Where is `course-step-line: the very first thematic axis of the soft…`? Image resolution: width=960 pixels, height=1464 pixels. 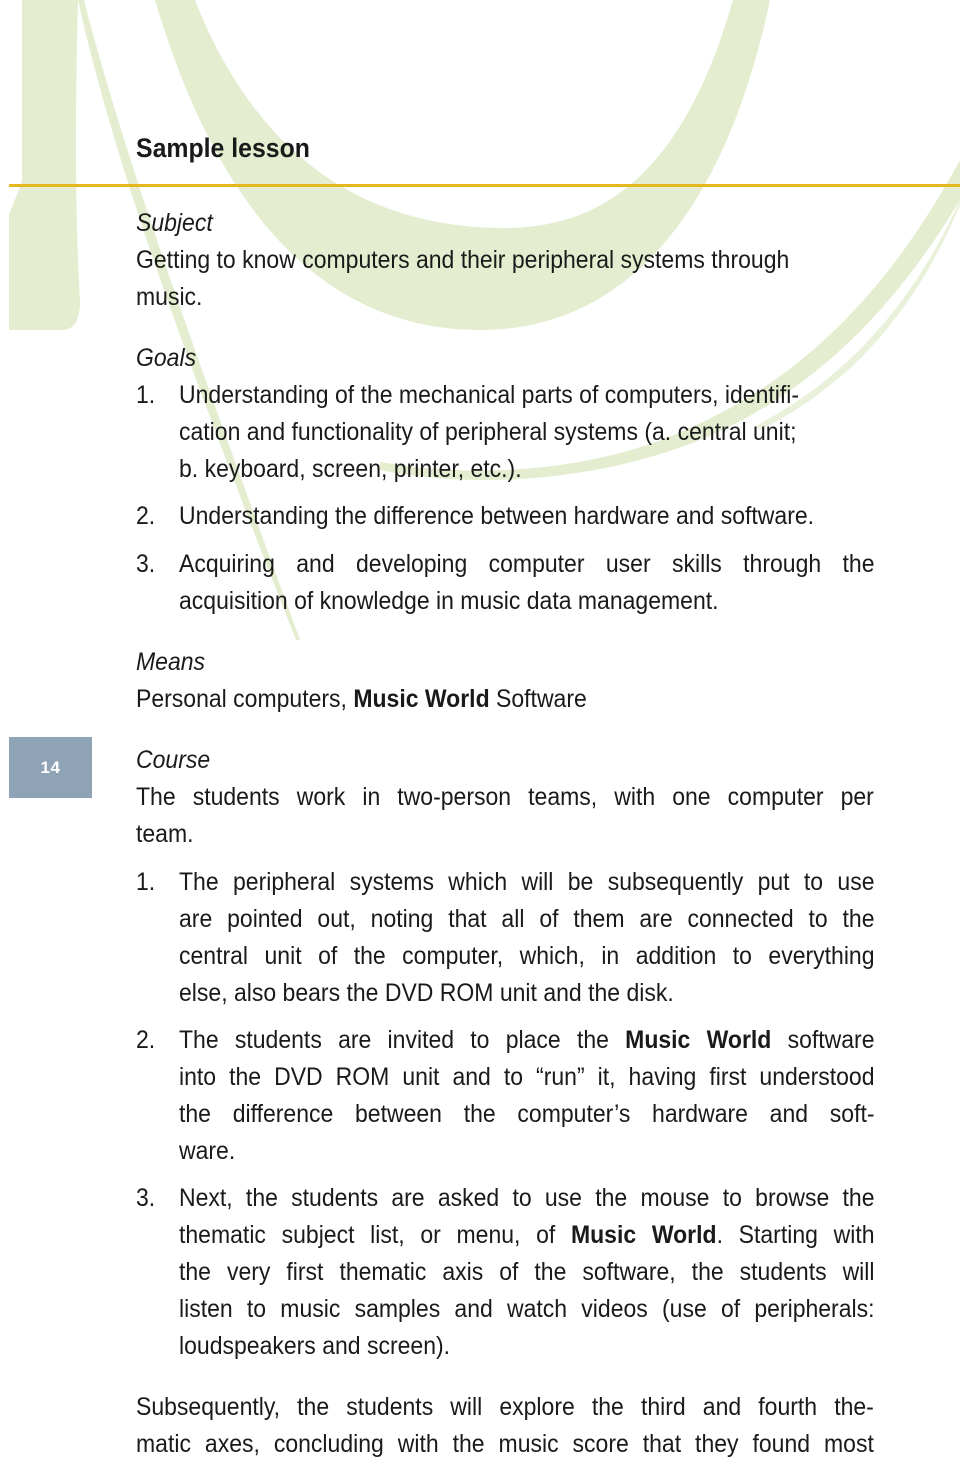 course-step-line: the very first thematic axis of the soft… is located at coordinates (527, 1272).